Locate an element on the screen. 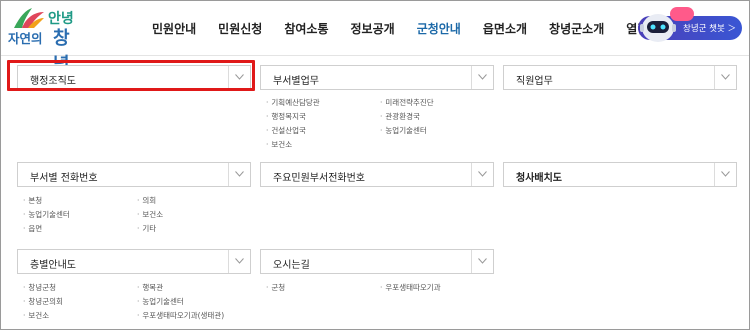 The width and height of the screenshot is (750, 330). chatbot-label: 창녕군 챗봇 ＞ is located at coordinates (710, 29).